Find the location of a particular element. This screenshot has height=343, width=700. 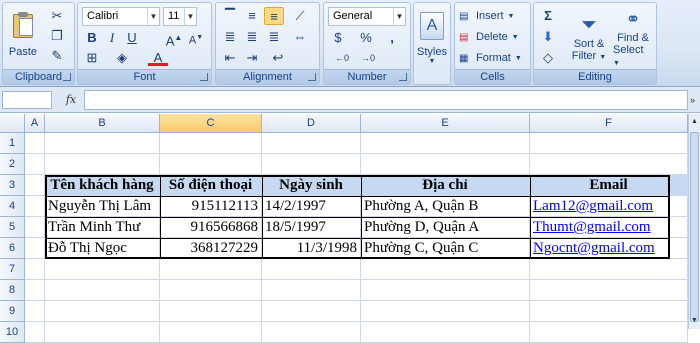

fill-color-icon: ◈ is located at coordinates (122, 58).